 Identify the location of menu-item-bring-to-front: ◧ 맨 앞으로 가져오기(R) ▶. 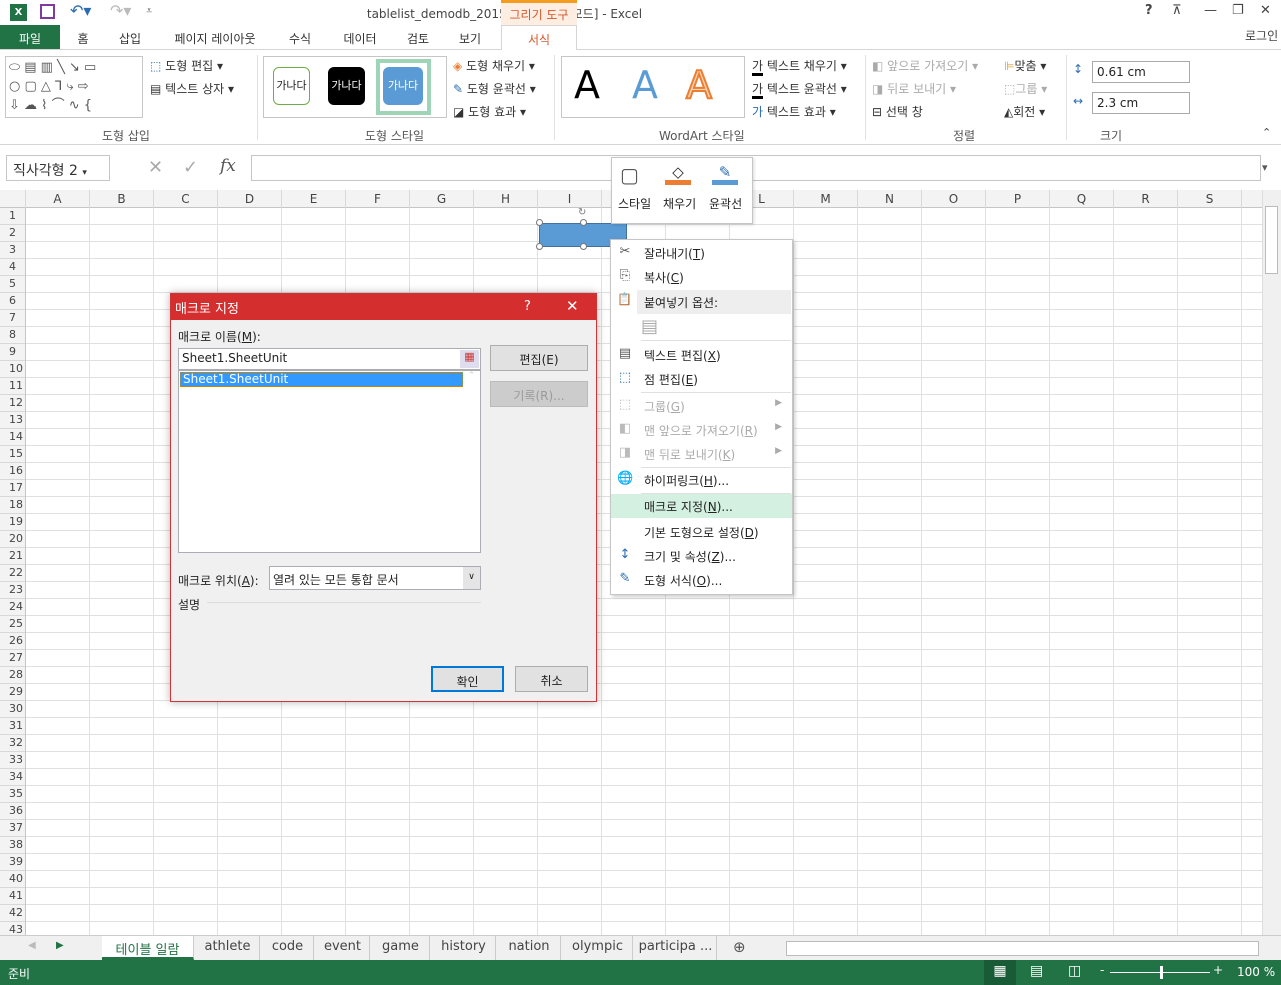
(701, 430).